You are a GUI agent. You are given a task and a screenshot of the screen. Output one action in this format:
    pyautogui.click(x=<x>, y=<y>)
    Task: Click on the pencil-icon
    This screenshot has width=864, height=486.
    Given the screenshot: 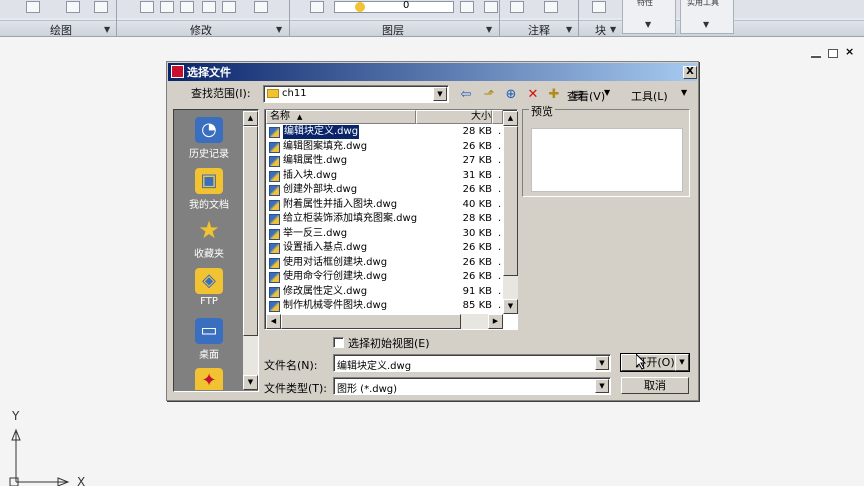 What is the action you would take?
    pyautogui.click(x=147, y=7)
    